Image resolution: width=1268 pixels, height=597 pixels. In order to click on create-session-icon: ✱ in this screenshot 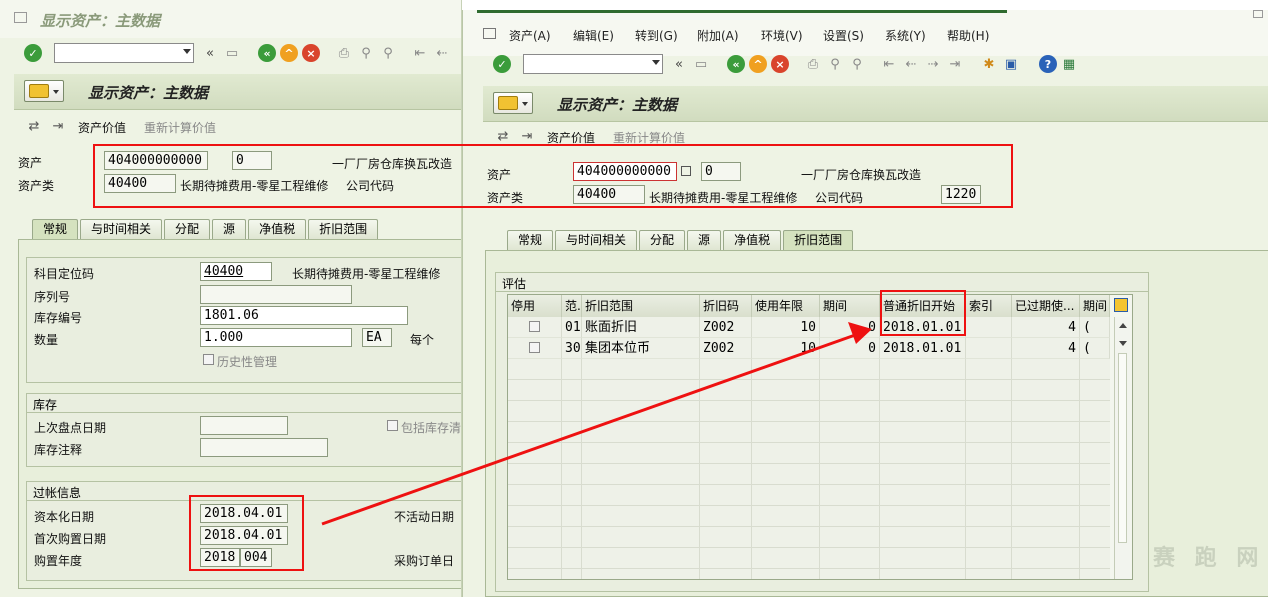, I will do `click(989, 64)`.